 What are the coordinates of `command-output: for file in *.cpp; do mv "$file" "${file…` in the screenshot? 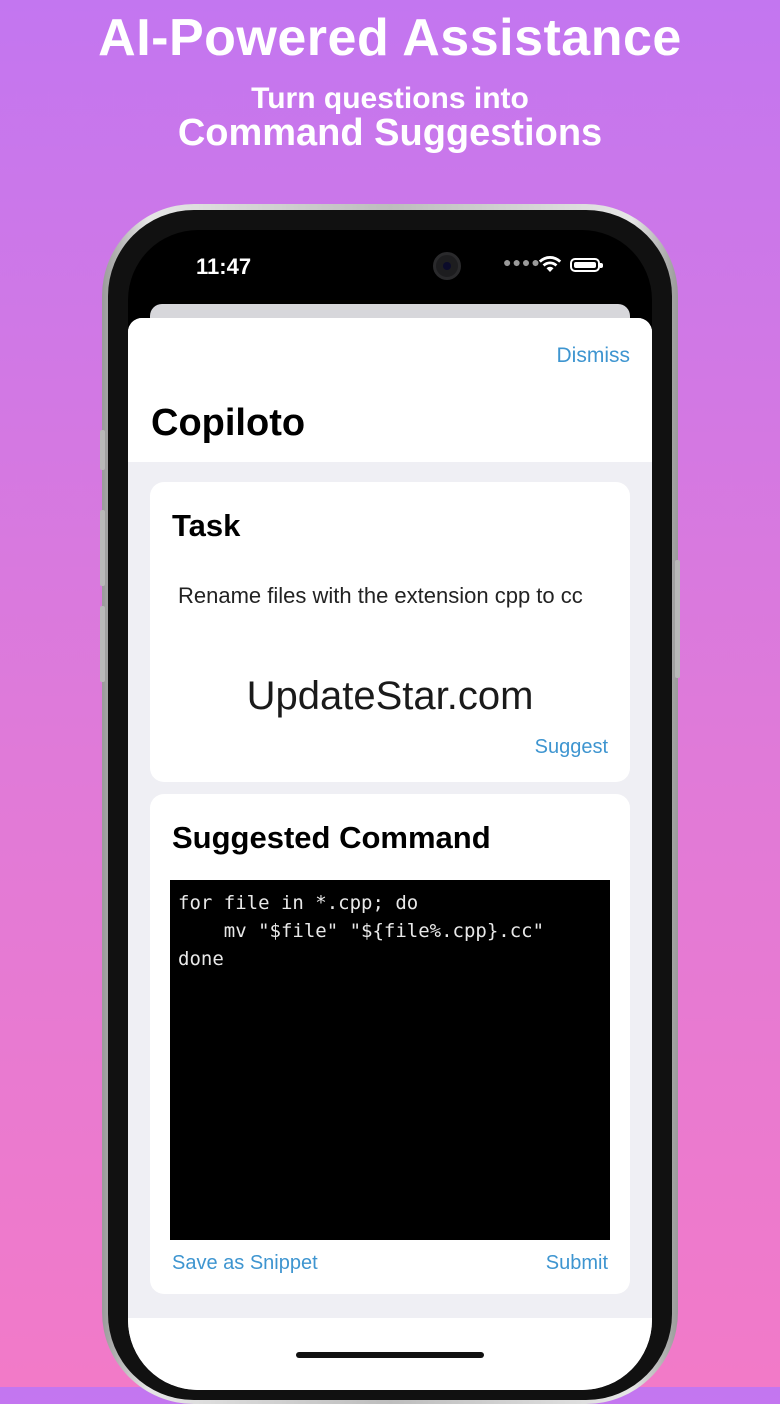 It's located at (390, 1060).